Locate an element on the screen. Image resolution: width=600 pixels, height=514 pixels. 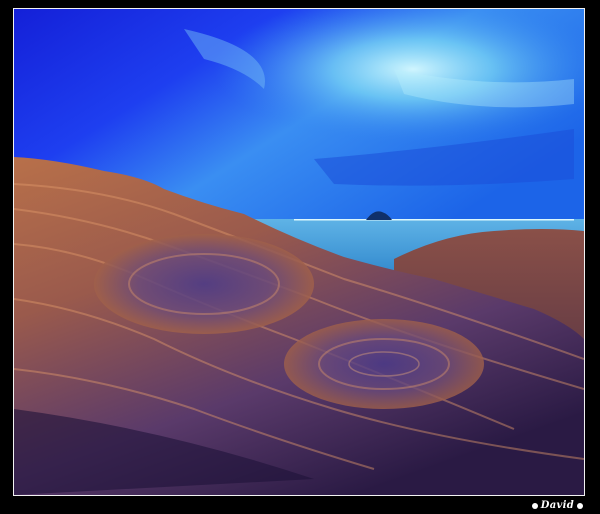
photographer-signature: David is located at coordinates (557, 505).